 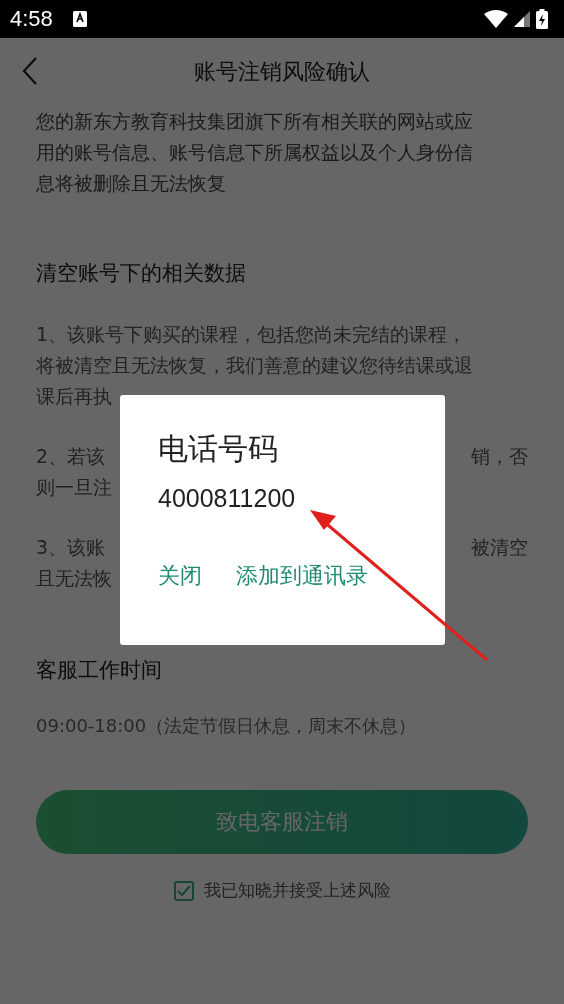 What do you see at coordinates (74, 487) in the screenshot?
I see `body-text: 则一旦注` at bounding box center [74, 487].